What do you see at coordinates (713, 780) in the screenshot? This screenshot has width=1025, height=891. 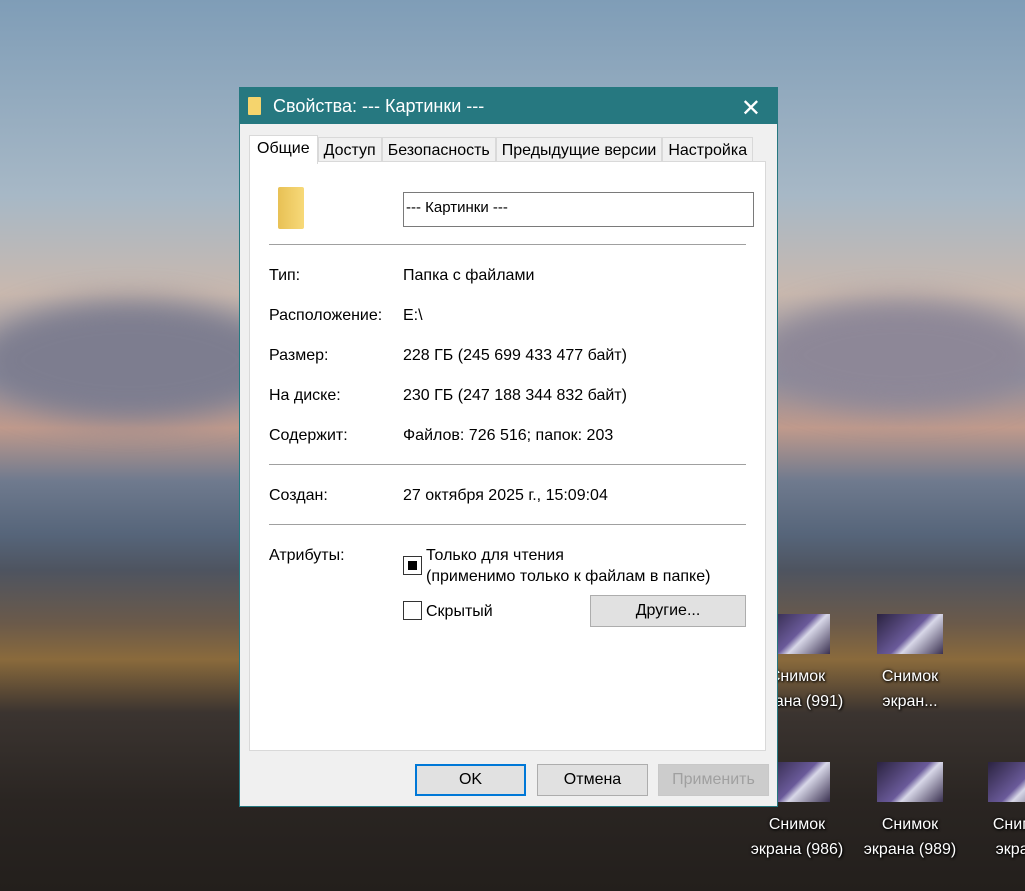 I see `apply-button: Применить` at bounding box center [713, 780].